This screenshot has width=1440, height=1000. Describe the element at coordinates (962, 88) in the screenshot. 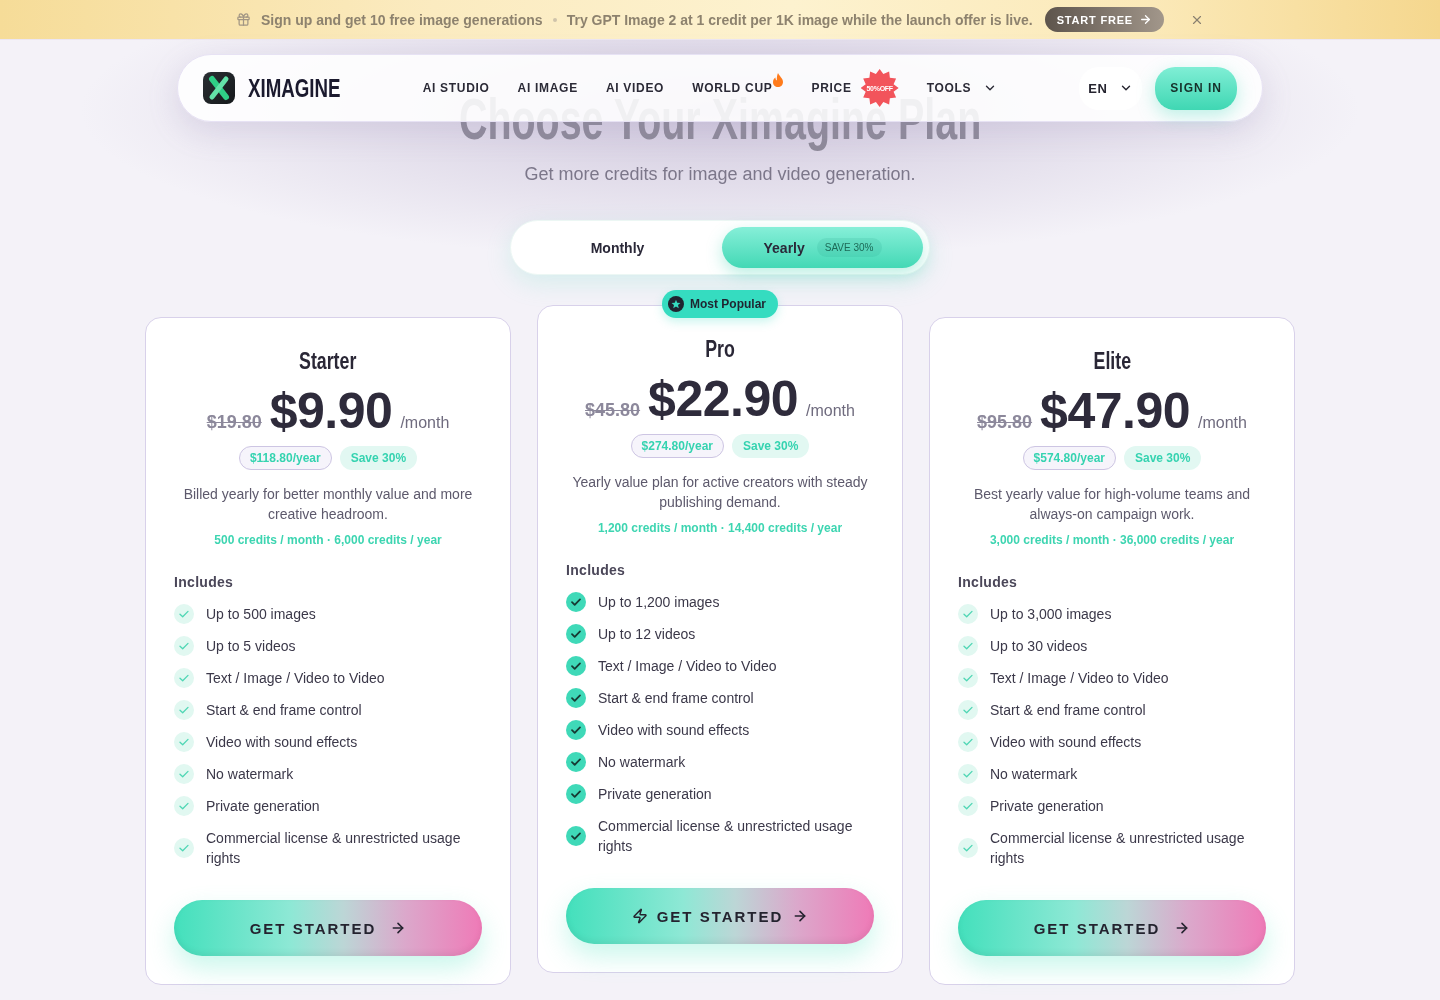

I see `nav-link: TOOLS` at that location.